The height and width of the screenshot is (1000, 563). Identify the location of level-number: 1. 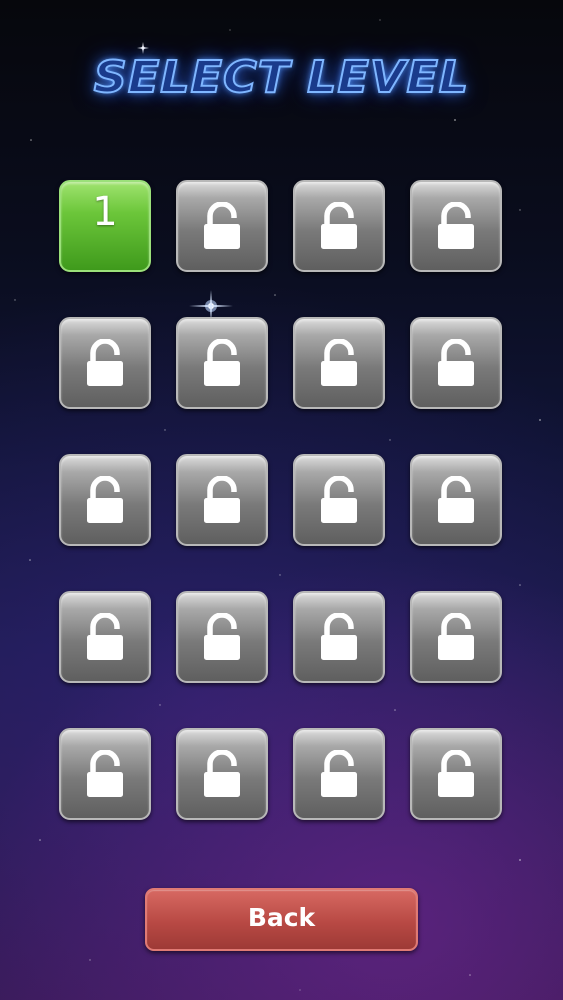
(105, 212).